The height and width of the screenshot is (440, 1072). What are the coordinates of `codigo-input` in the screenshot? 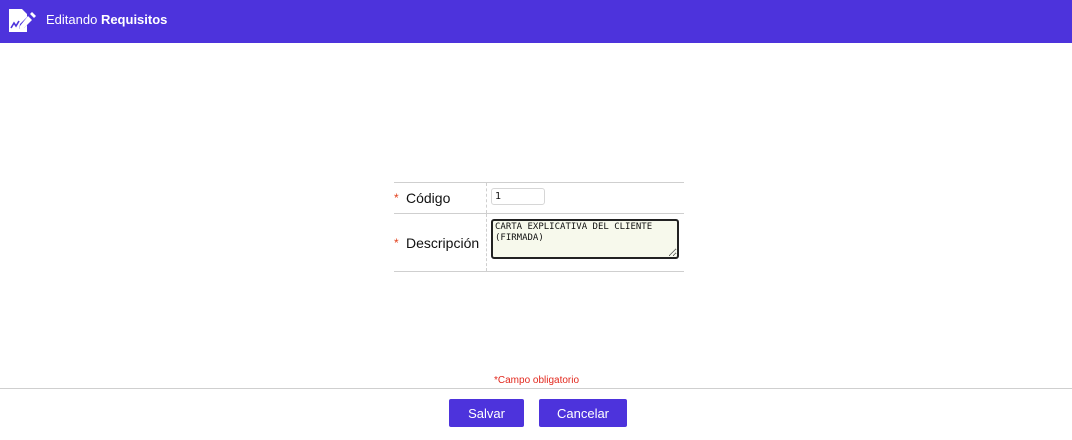 It's located at (518, 196).